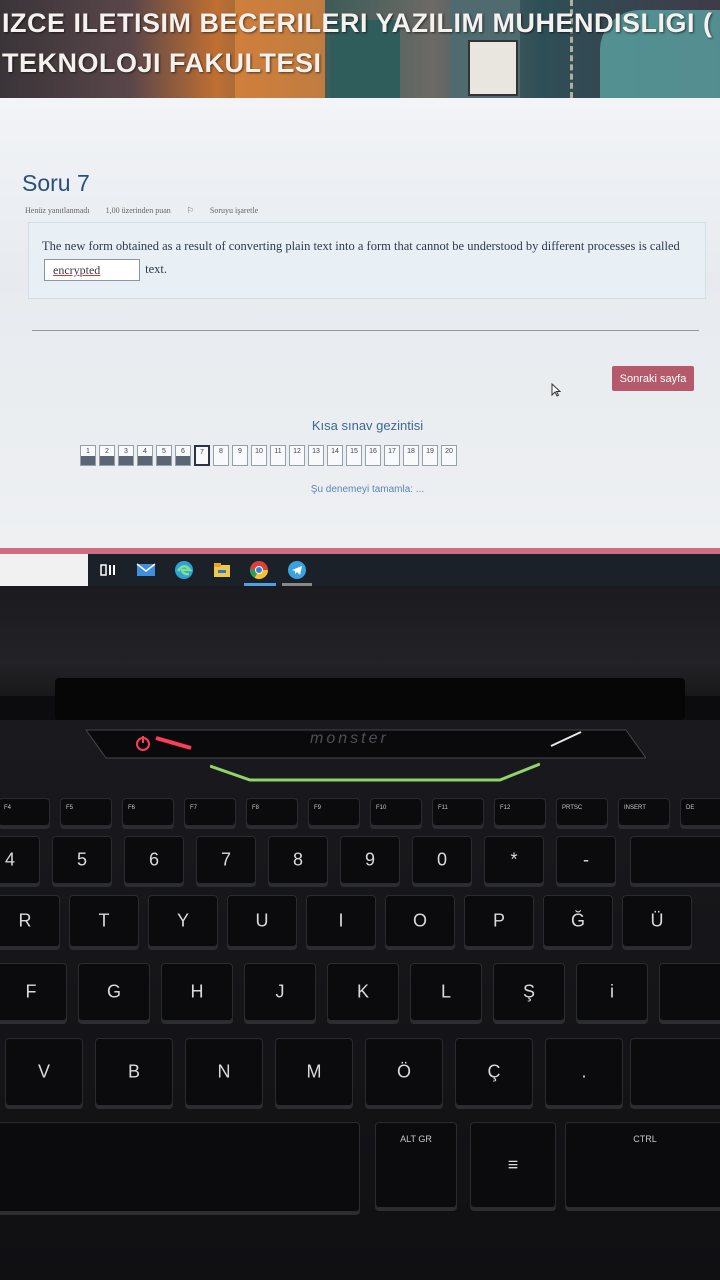 This screenshot has height=1280, width=720. What do you see at coordinates (191, 210) in the screenshot?
I see `flag-icon: ⚐` at bounding box center [191, 210].